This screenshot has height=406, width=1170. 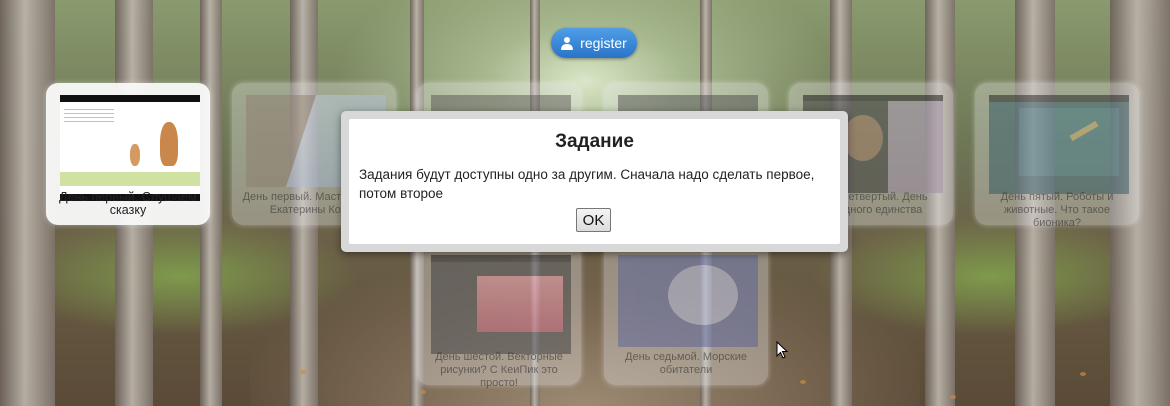 What do you see at coordinates (567, 43) in the screenshot?
I see `user-icon` at bounding box center [567, 43].